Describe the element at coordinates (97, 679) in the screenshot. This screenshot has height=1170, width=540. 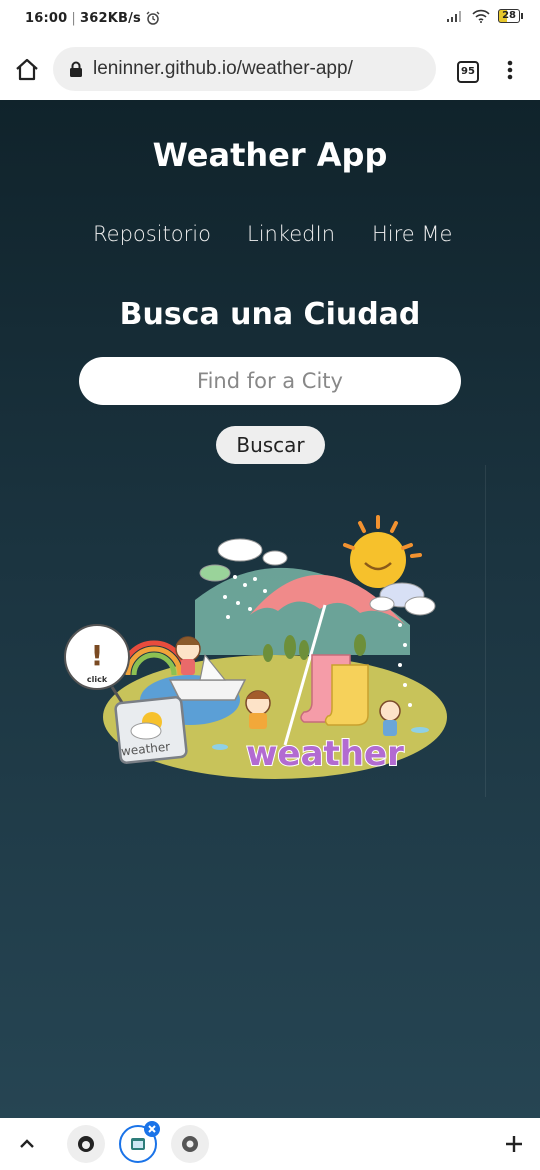
I see `sign-text: click` at that location.